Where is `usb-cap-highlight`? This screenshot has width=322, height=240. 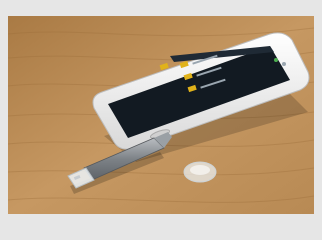 usb-cap-highlight is located at coordinates (200, 170).